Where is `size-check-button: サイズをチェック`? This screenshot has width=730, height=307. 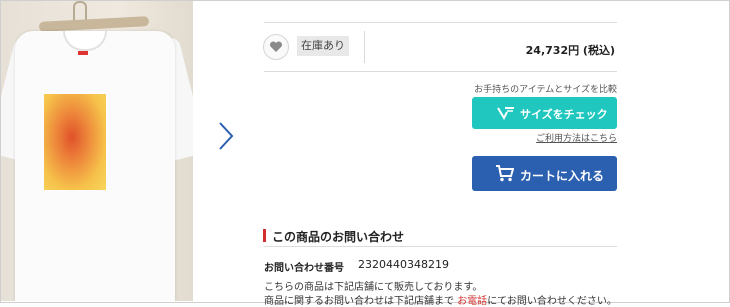
size-check-button: サイズをチェック is located at coordinates (544, 113).